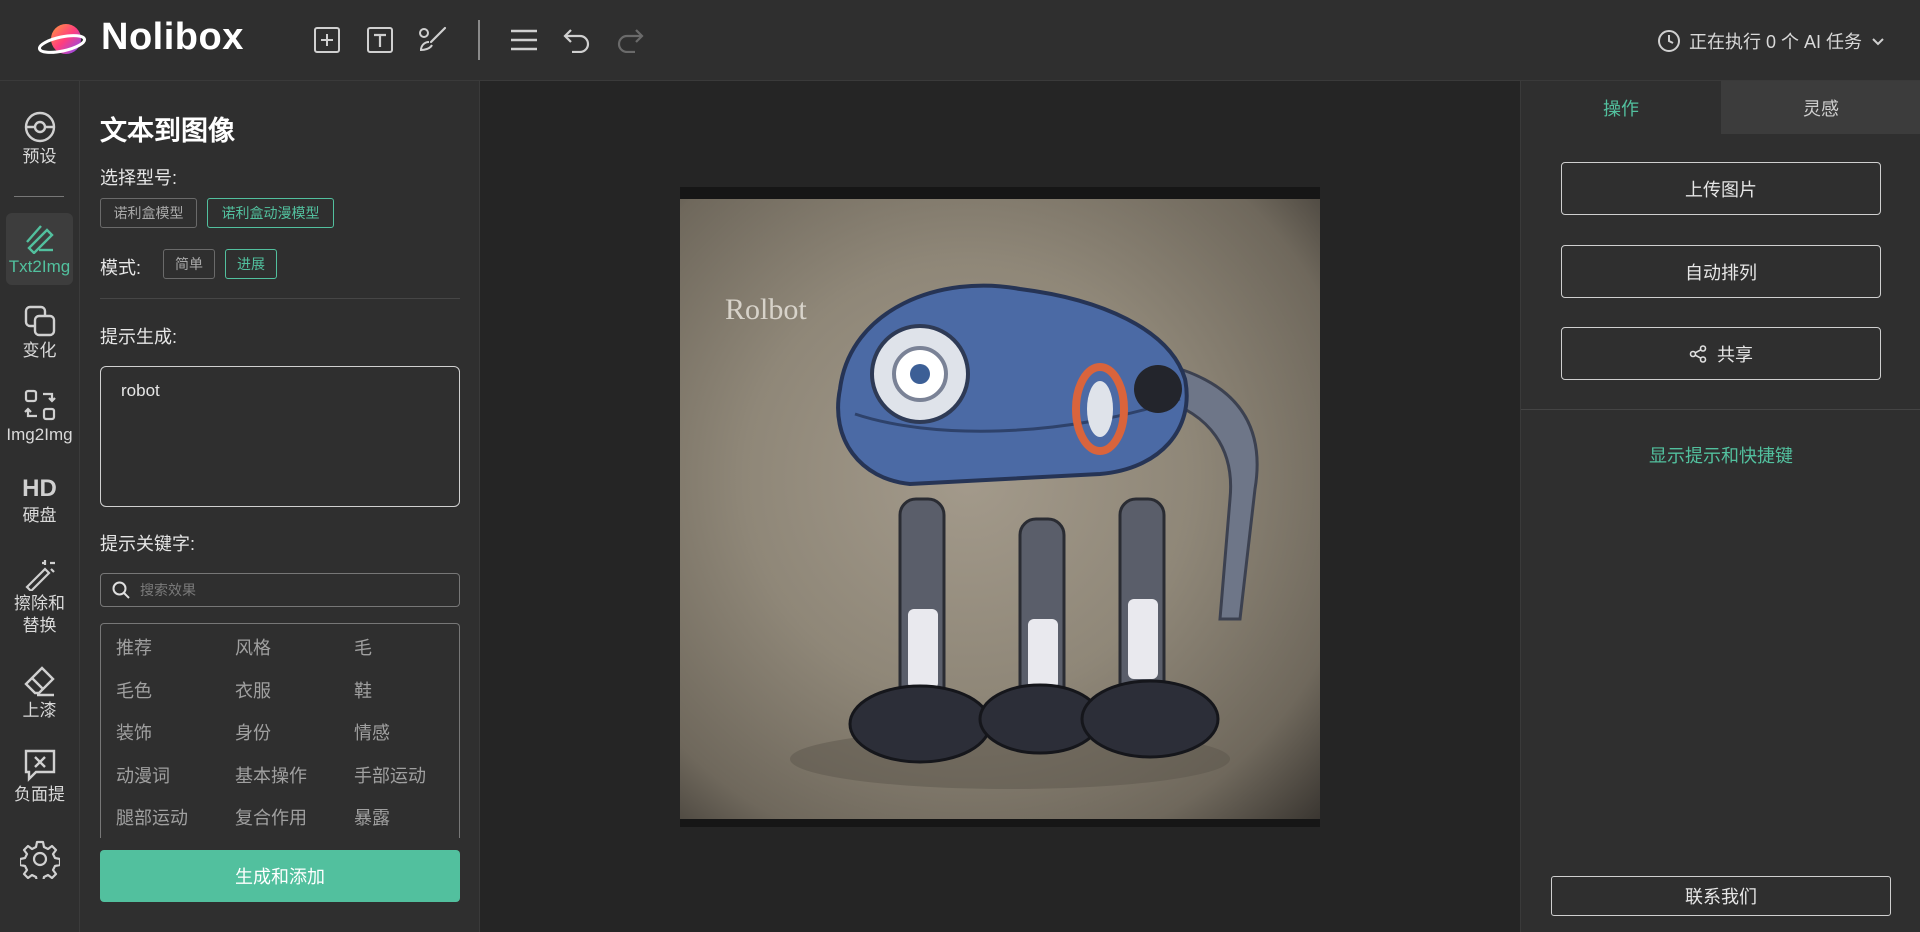 This screenshot has height=932, width=1920. I want to click on rail-item-variation: 变化, so click(39, 333).